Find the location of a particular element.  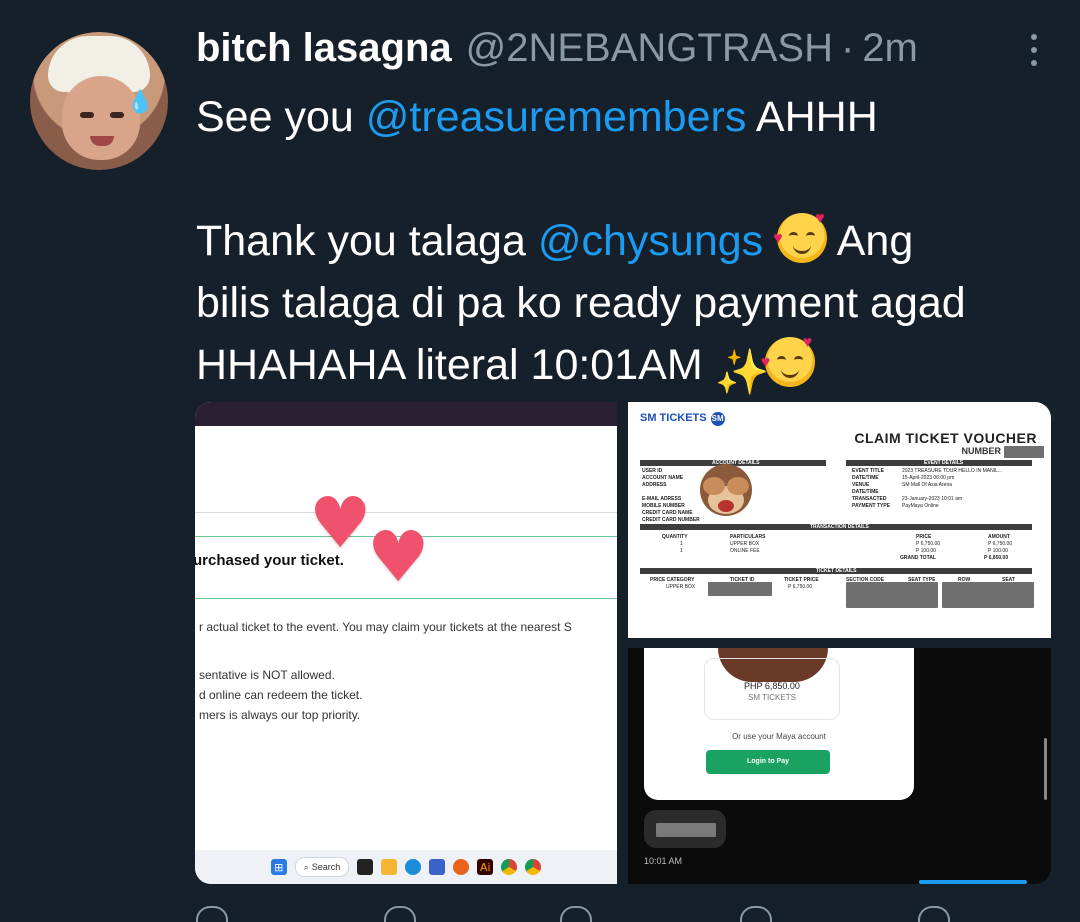

mention-treasuremembers: @treasuremembers is located at coordinates (556, 117).